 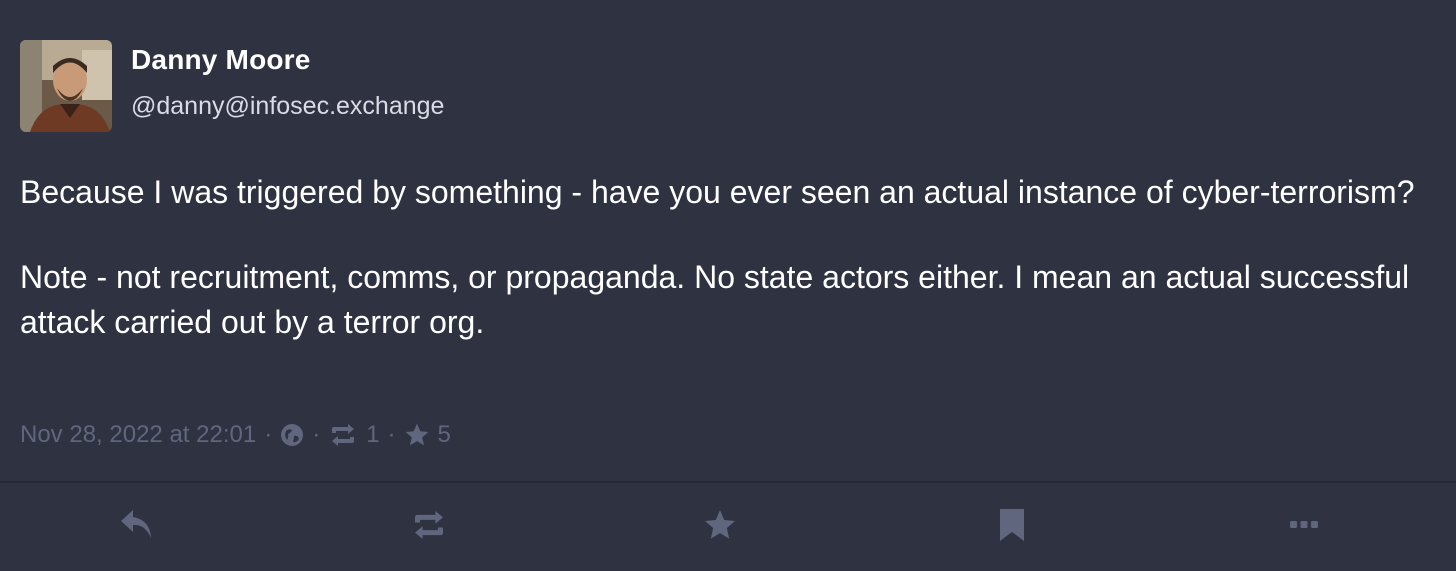 I want to click on bookmark-button, so click(x=1012, y=525).